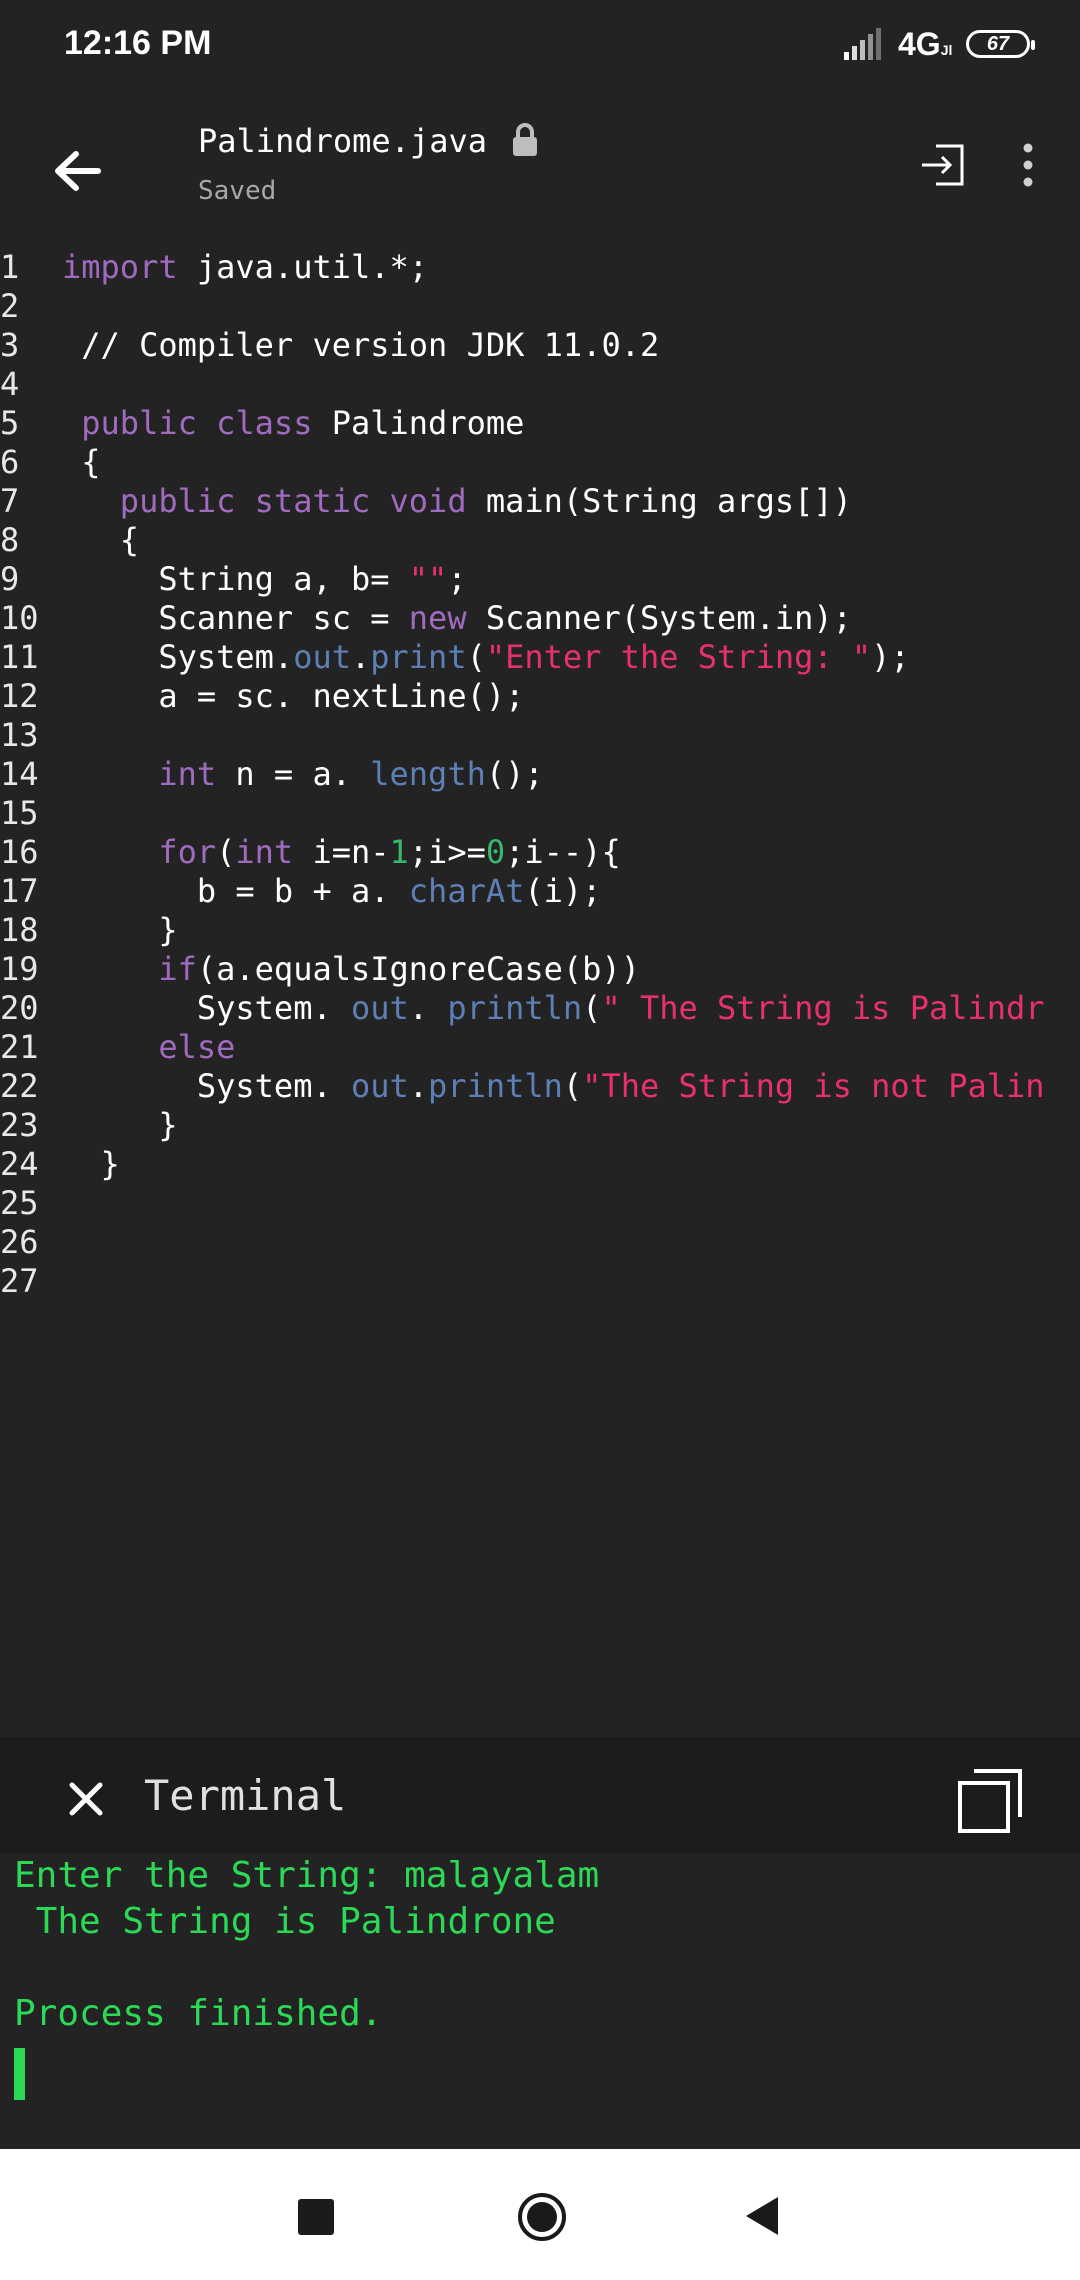 Image resolution: width=1080 pixels, height=2280 pixels. I want to click on save-status: Saved, so click(237, 191).